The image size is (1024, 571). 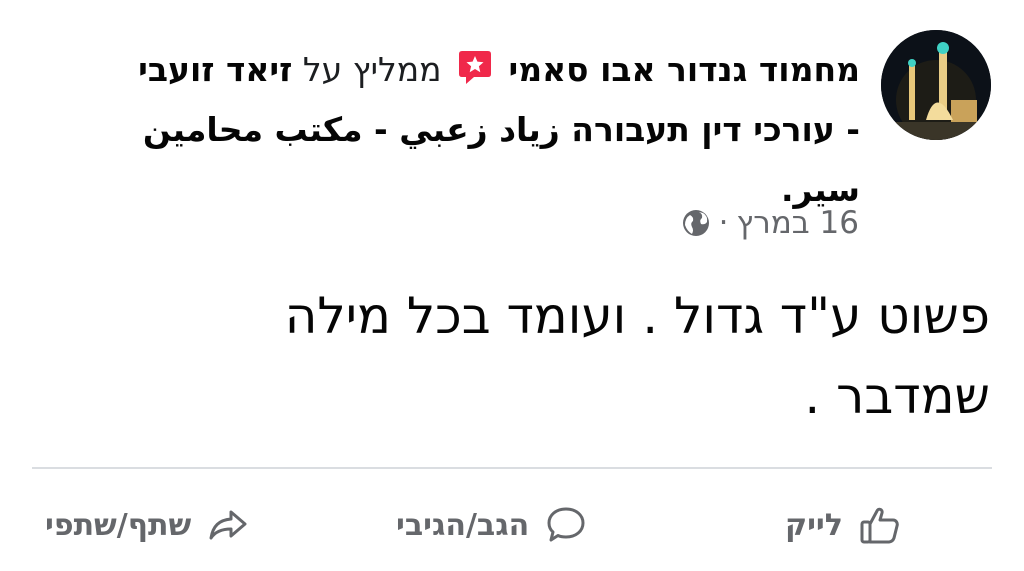 I want to click on post-meta: 16 במרץ ·, so click(x=770, y=223).